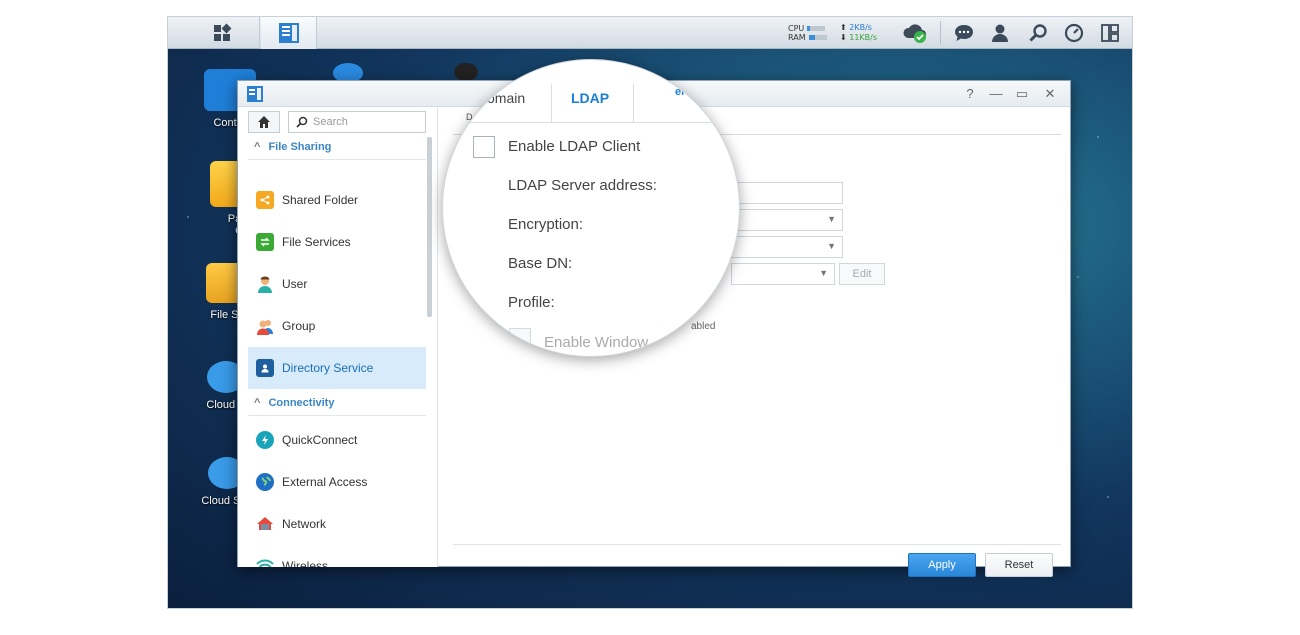 Image resolution: width=1300 pixels, height=635 pixels. Describe the element at coordinates (330, 122) in the screenshot. I see `search-placeholder: Search` at that location.